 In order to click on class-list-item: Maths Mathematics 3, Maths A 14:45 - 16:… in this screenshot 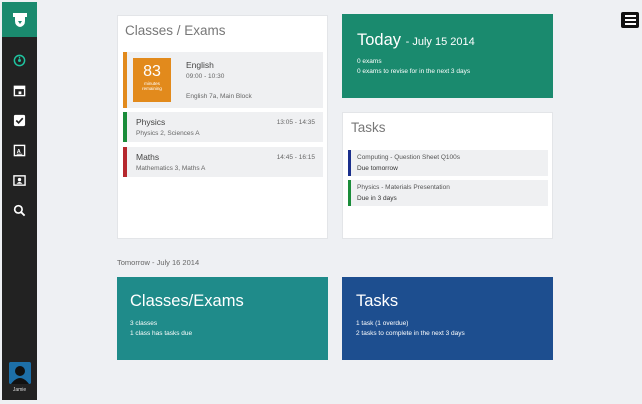, I will do `click(223, 162)`.